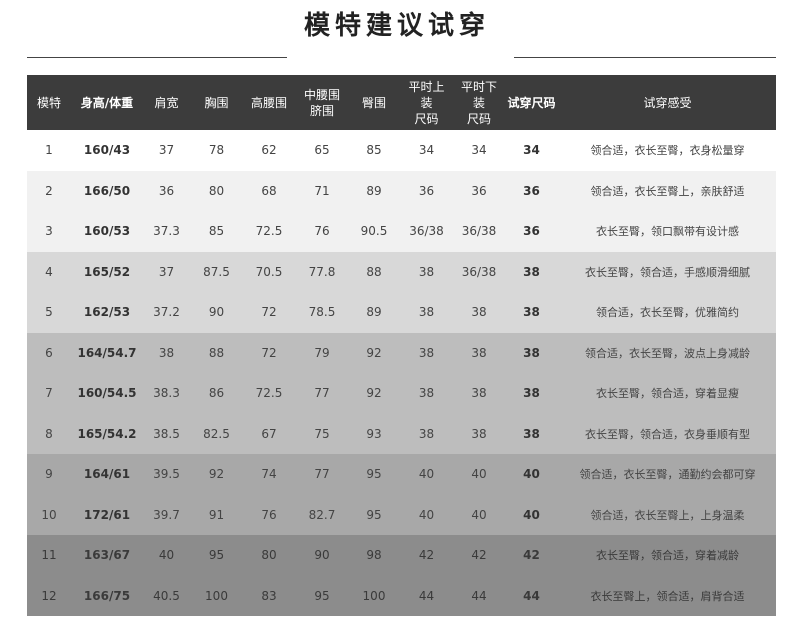 The width and height of the screenshot is (794, 623). What do you see at coordinates (107, 271) in the screenshot?
I see `cell-height-weight: 165/52` at bounding box center [107, 271].